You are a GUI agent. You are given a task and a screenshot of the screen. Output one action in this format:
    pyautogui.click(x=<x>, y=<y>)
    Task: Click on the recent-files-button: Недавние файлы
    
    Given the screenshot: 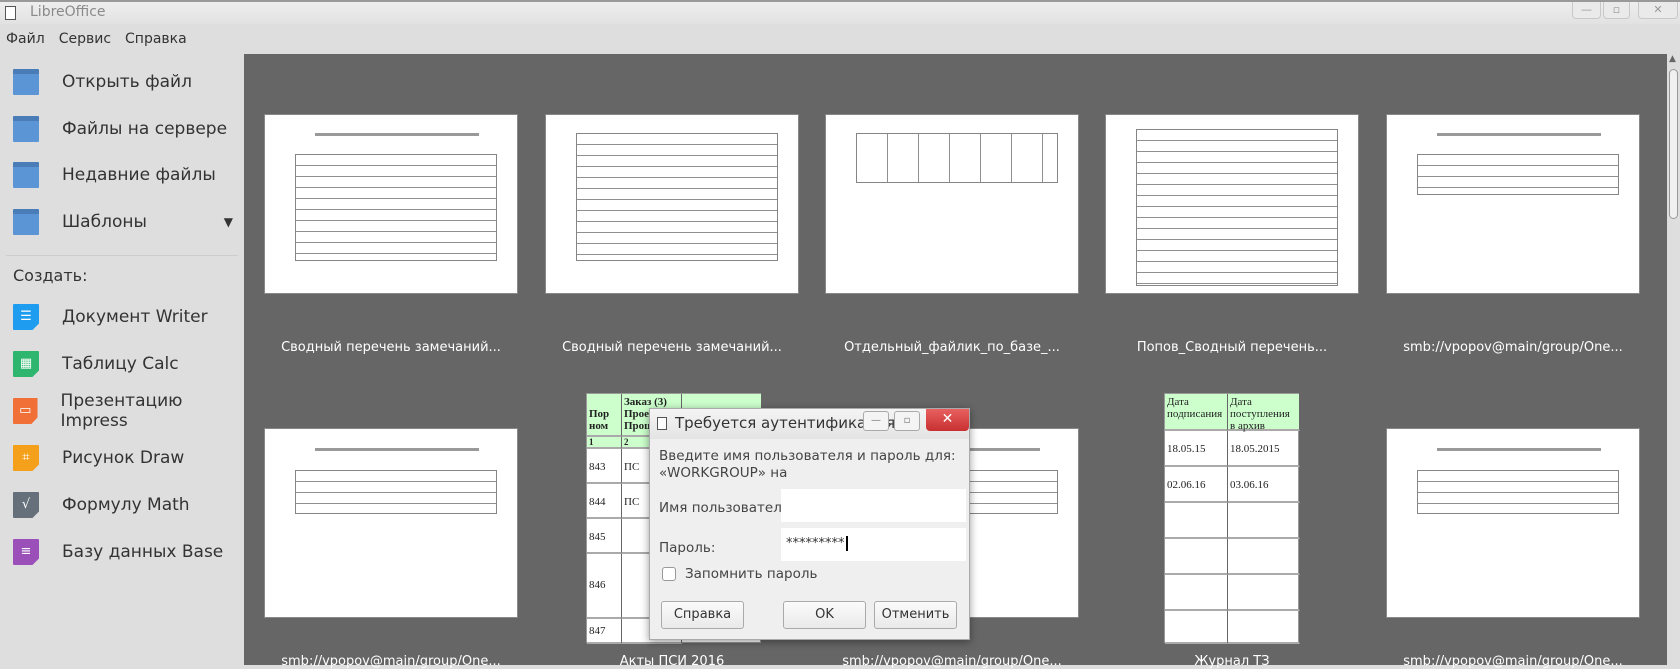 What is the action you would take?
    pyautogui.click(x=114, y=175)
    